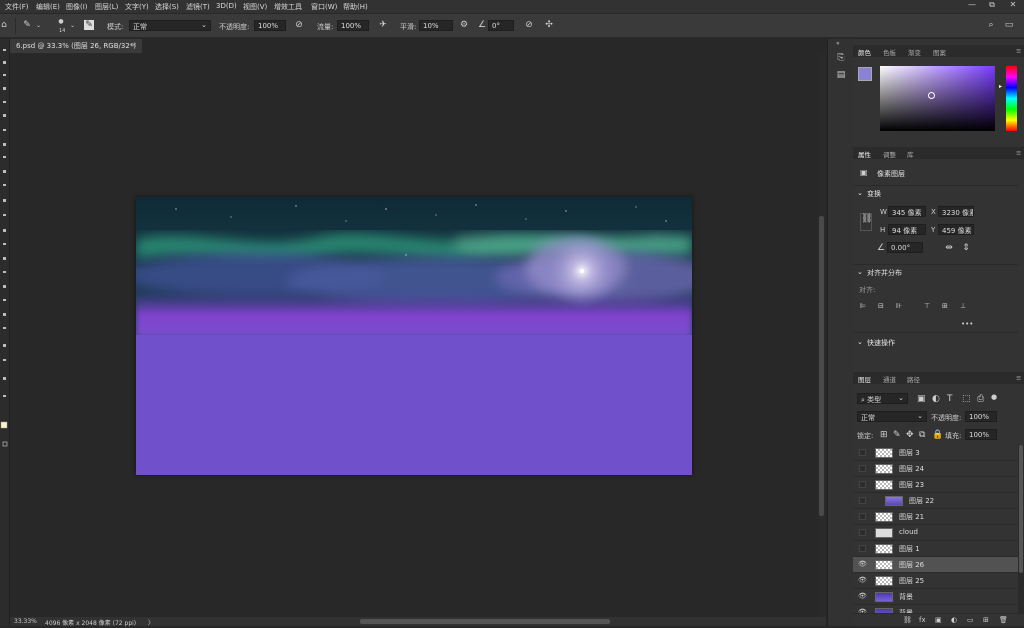  I want to click on lock-transparency-icon: ⊞, so click(884, 435).